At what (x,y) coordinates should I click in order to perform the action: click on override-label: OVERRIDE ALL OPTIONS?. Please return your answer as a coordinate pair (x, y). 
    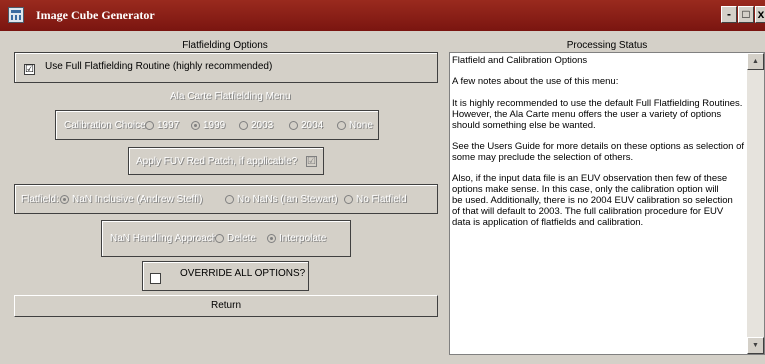
    Looking at the image, I should click on (243, 273).